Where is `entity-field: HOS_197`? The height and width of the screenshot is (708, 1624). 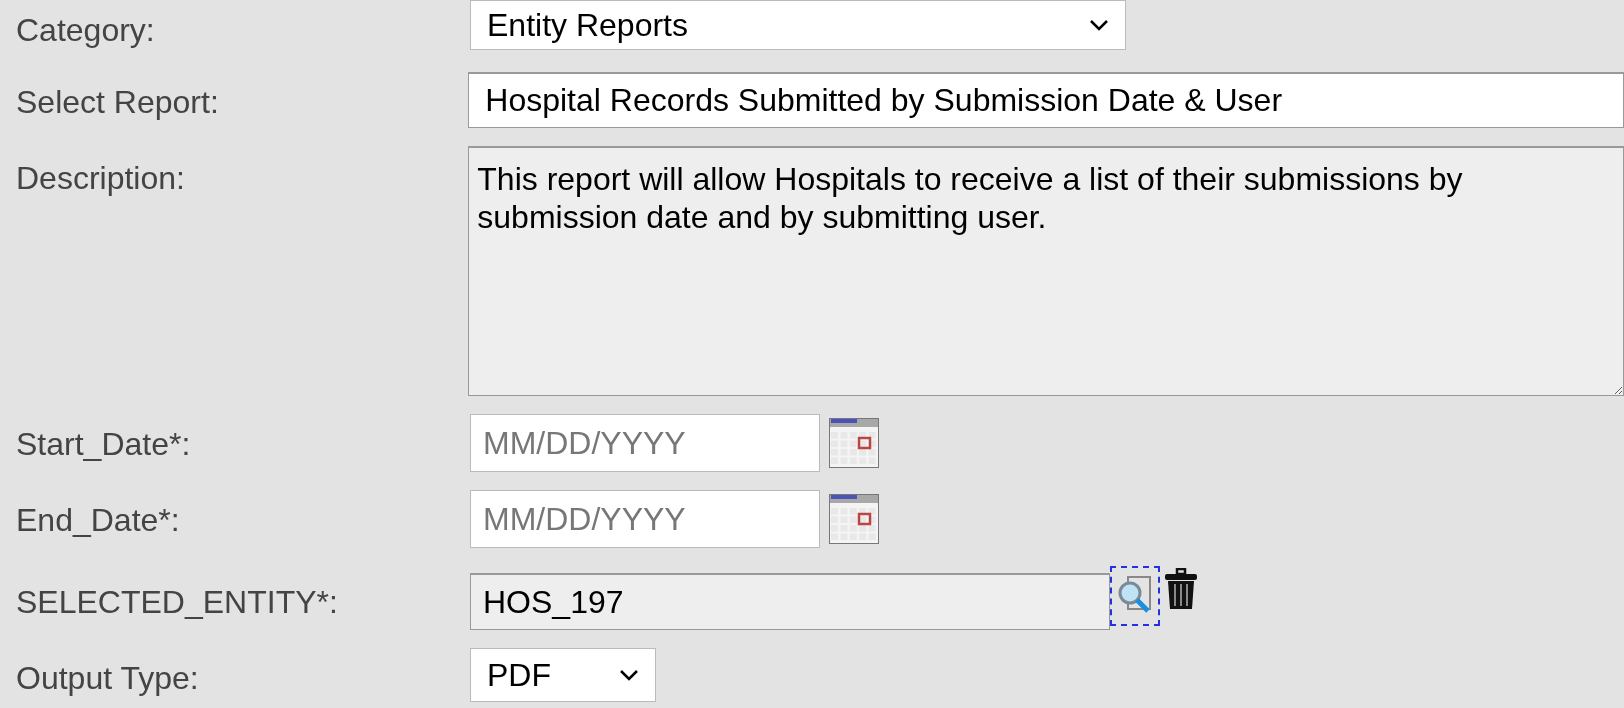
entity-field: HOS_197 is located at coordinates (790, 601).